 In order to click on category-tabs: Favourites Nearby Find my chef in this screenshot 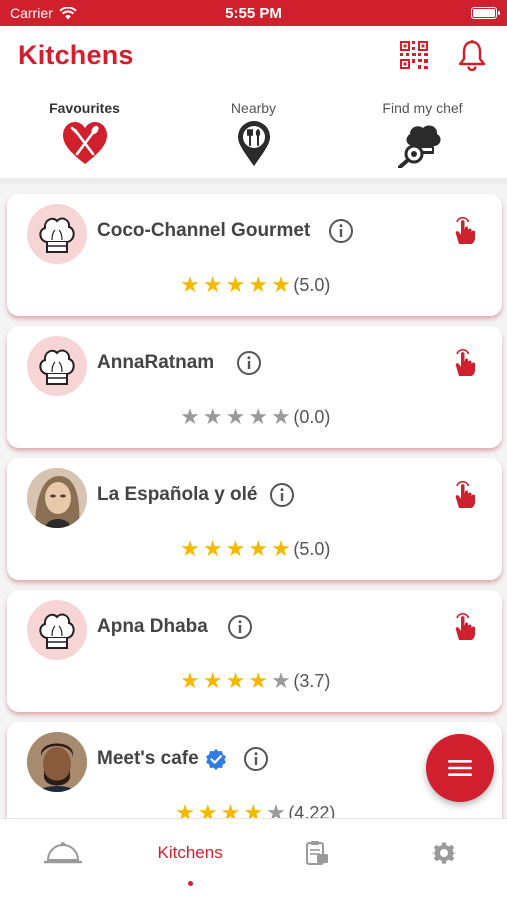, I will do `click(253, 134)`.